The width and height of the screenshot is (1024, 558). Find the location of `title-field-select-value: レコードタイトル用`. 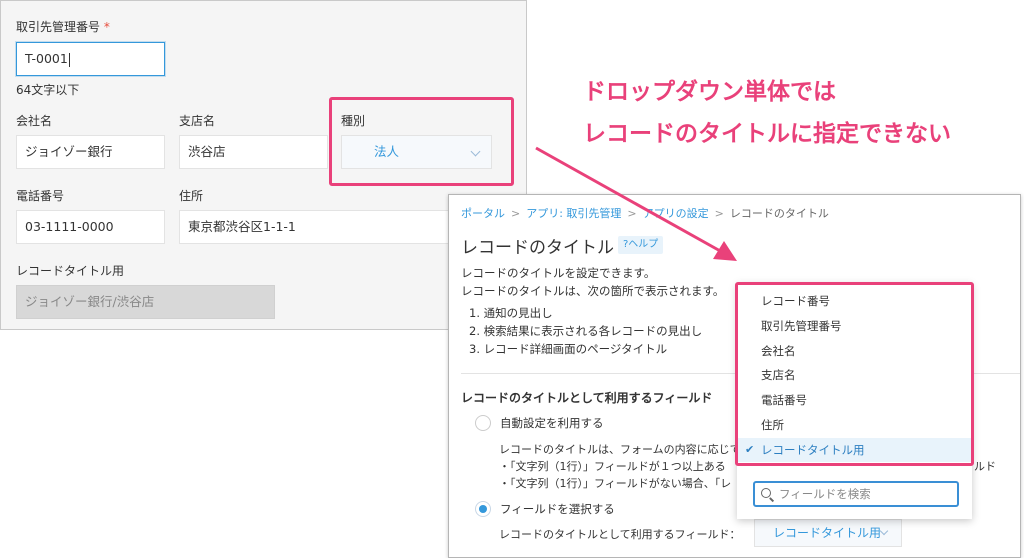

title-field-select-value: レコードタイトル用 is located at coordinates (827, 533).